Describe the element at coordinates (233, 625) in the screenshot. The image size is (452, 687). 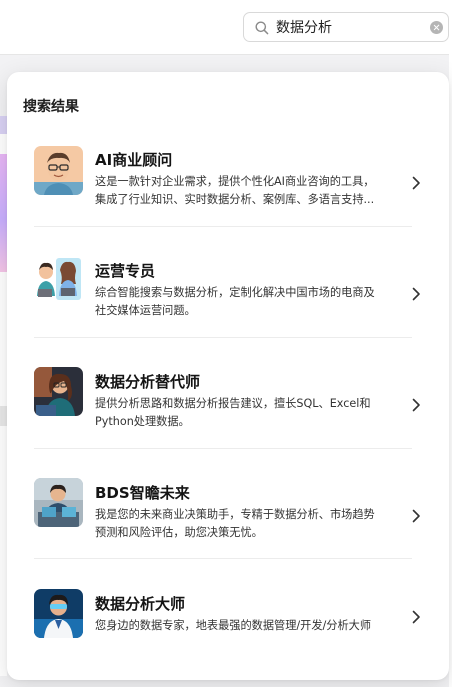
I see `result-description-line: 您身边的数据专家，地表最强的数据管理/开发/分析大师` at that location.